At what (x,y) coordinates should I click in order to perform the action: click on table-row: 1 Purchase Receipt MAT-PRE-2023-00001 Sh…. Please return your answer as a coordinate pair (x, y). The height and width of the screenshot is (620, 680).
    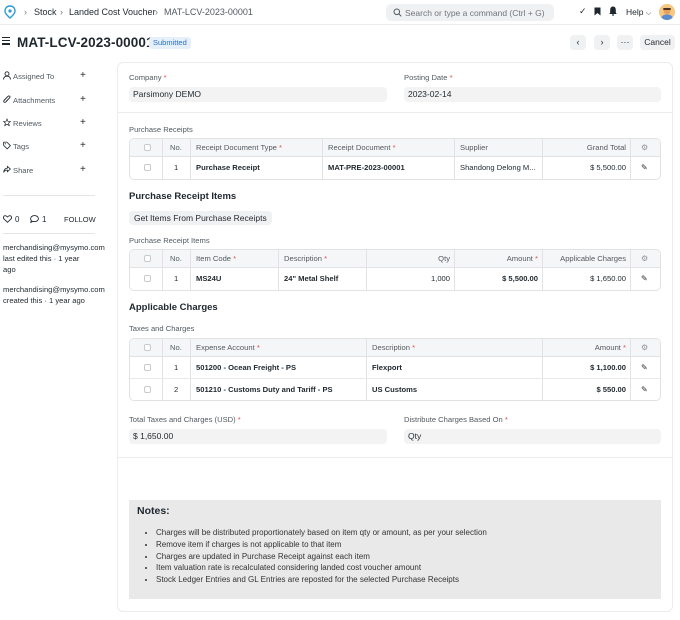
    Looking at the image, I should click on (395, 168).